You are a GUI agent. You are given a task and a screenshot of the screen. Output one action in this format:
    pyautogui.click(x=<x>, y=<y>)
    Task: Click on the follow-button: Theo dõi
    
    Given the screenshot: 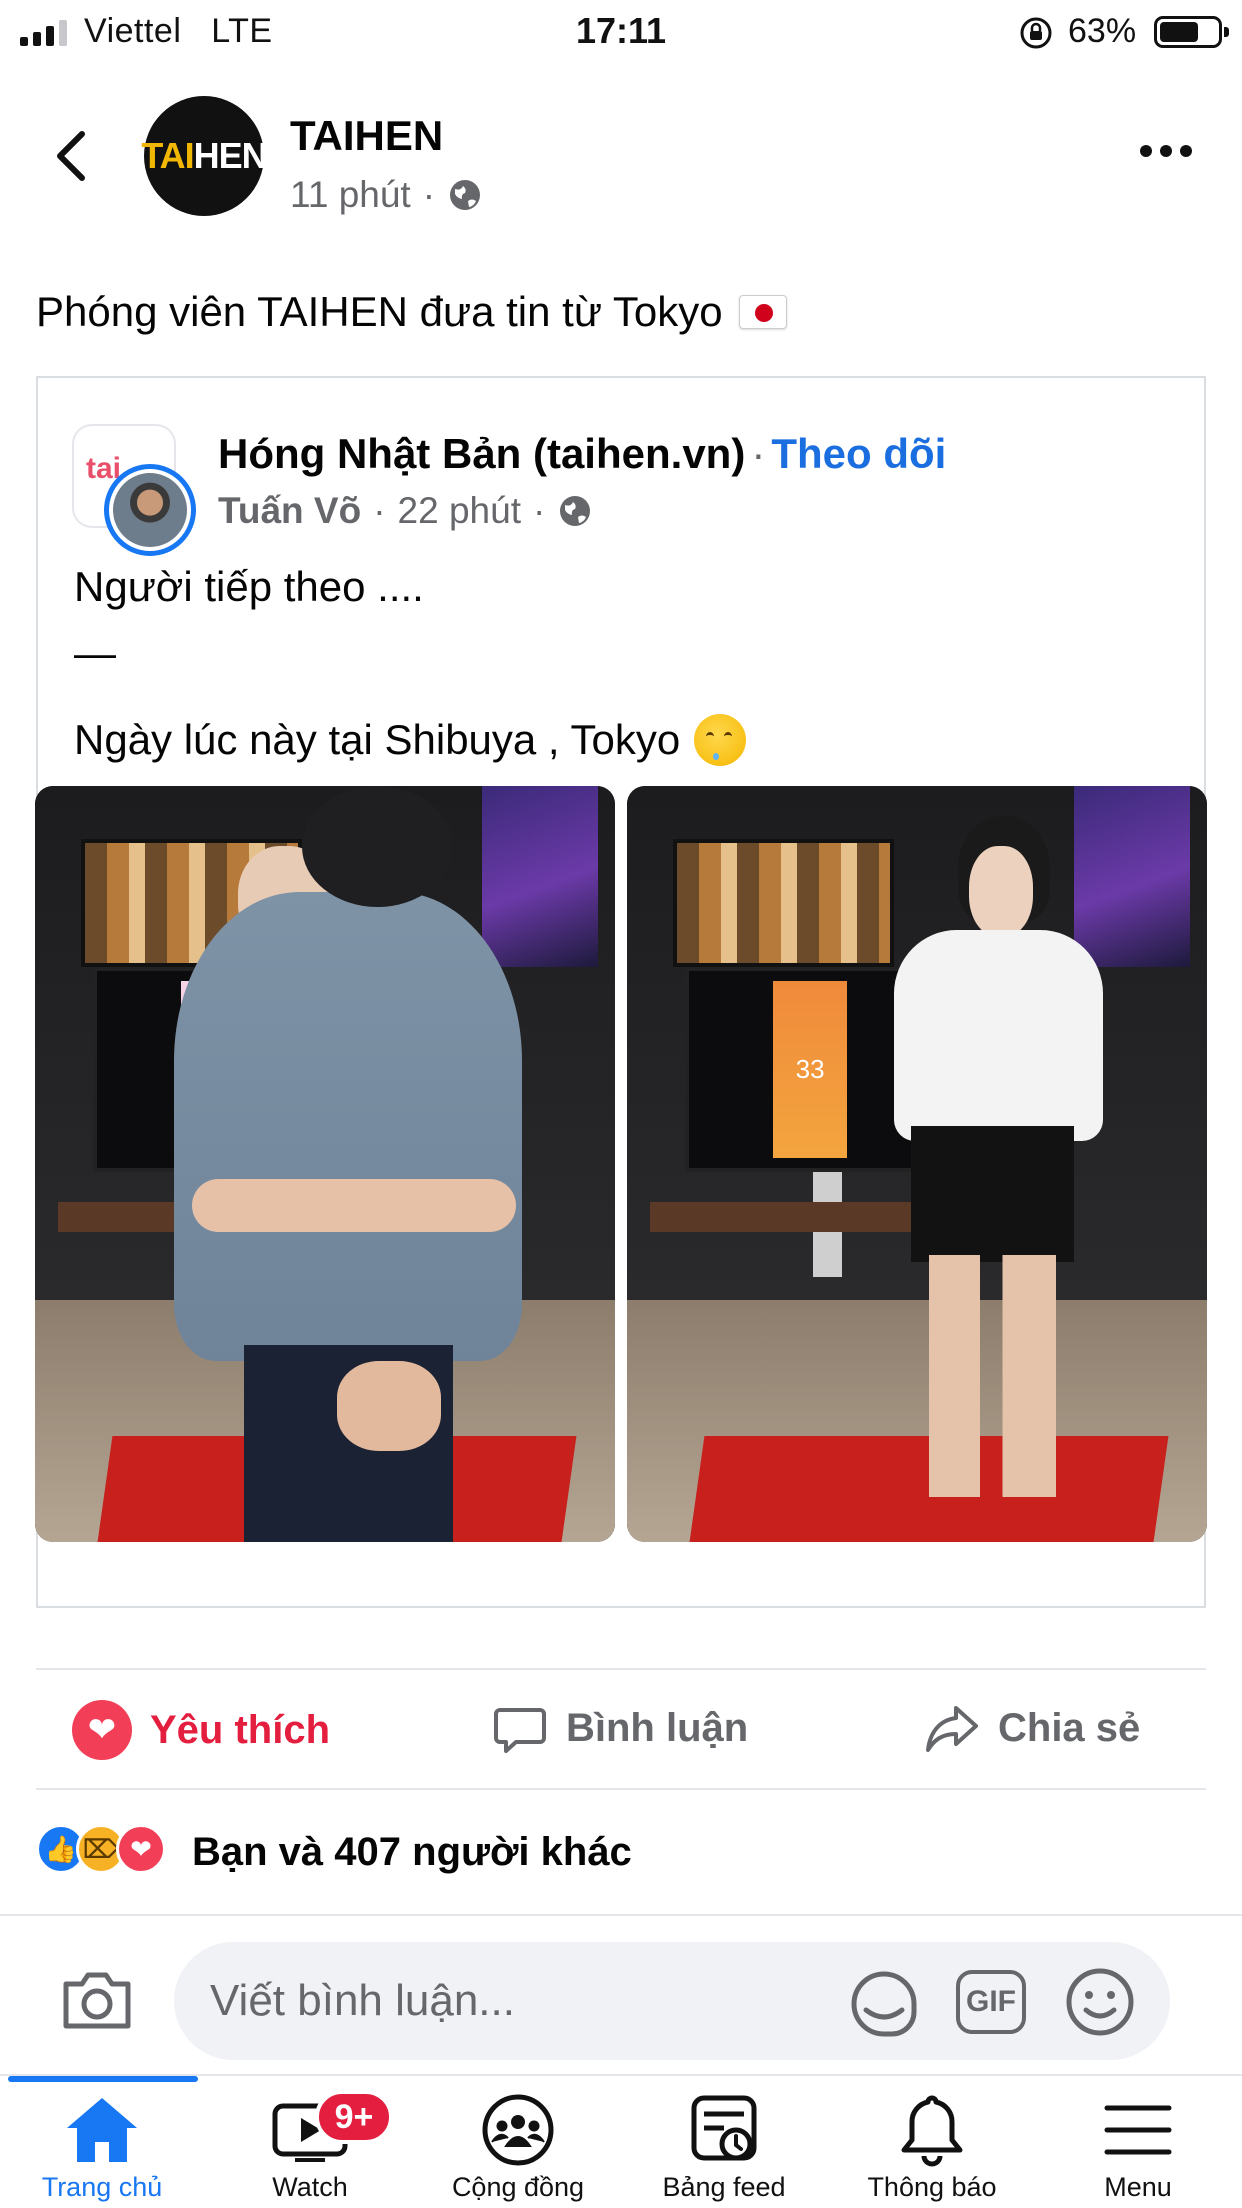 What is the action you would take?
    pyautogui.click(x=858, y=453)
    